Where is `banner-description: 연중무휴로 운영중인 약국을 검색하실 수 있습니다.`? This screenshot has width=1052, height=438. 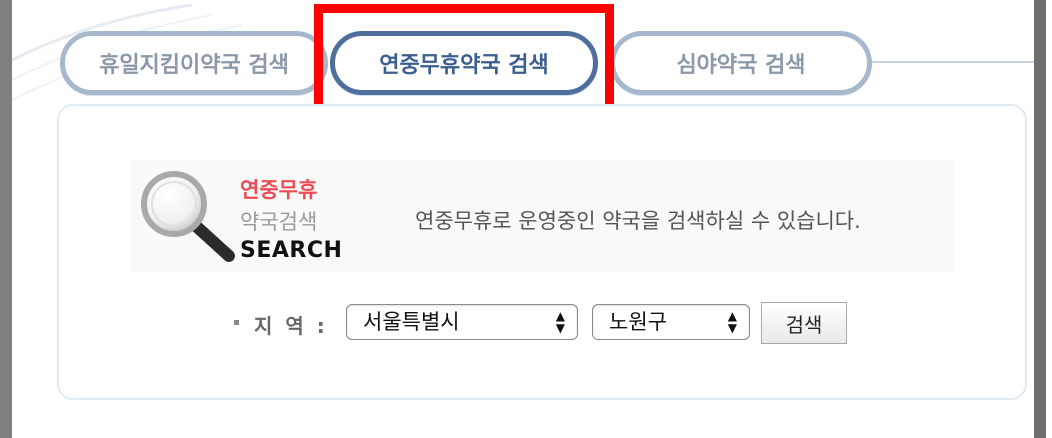 banner-description: 연중무휴로 운영중인 약국을 검색하실 수 있습니다. is located at coordinates (638, 221).